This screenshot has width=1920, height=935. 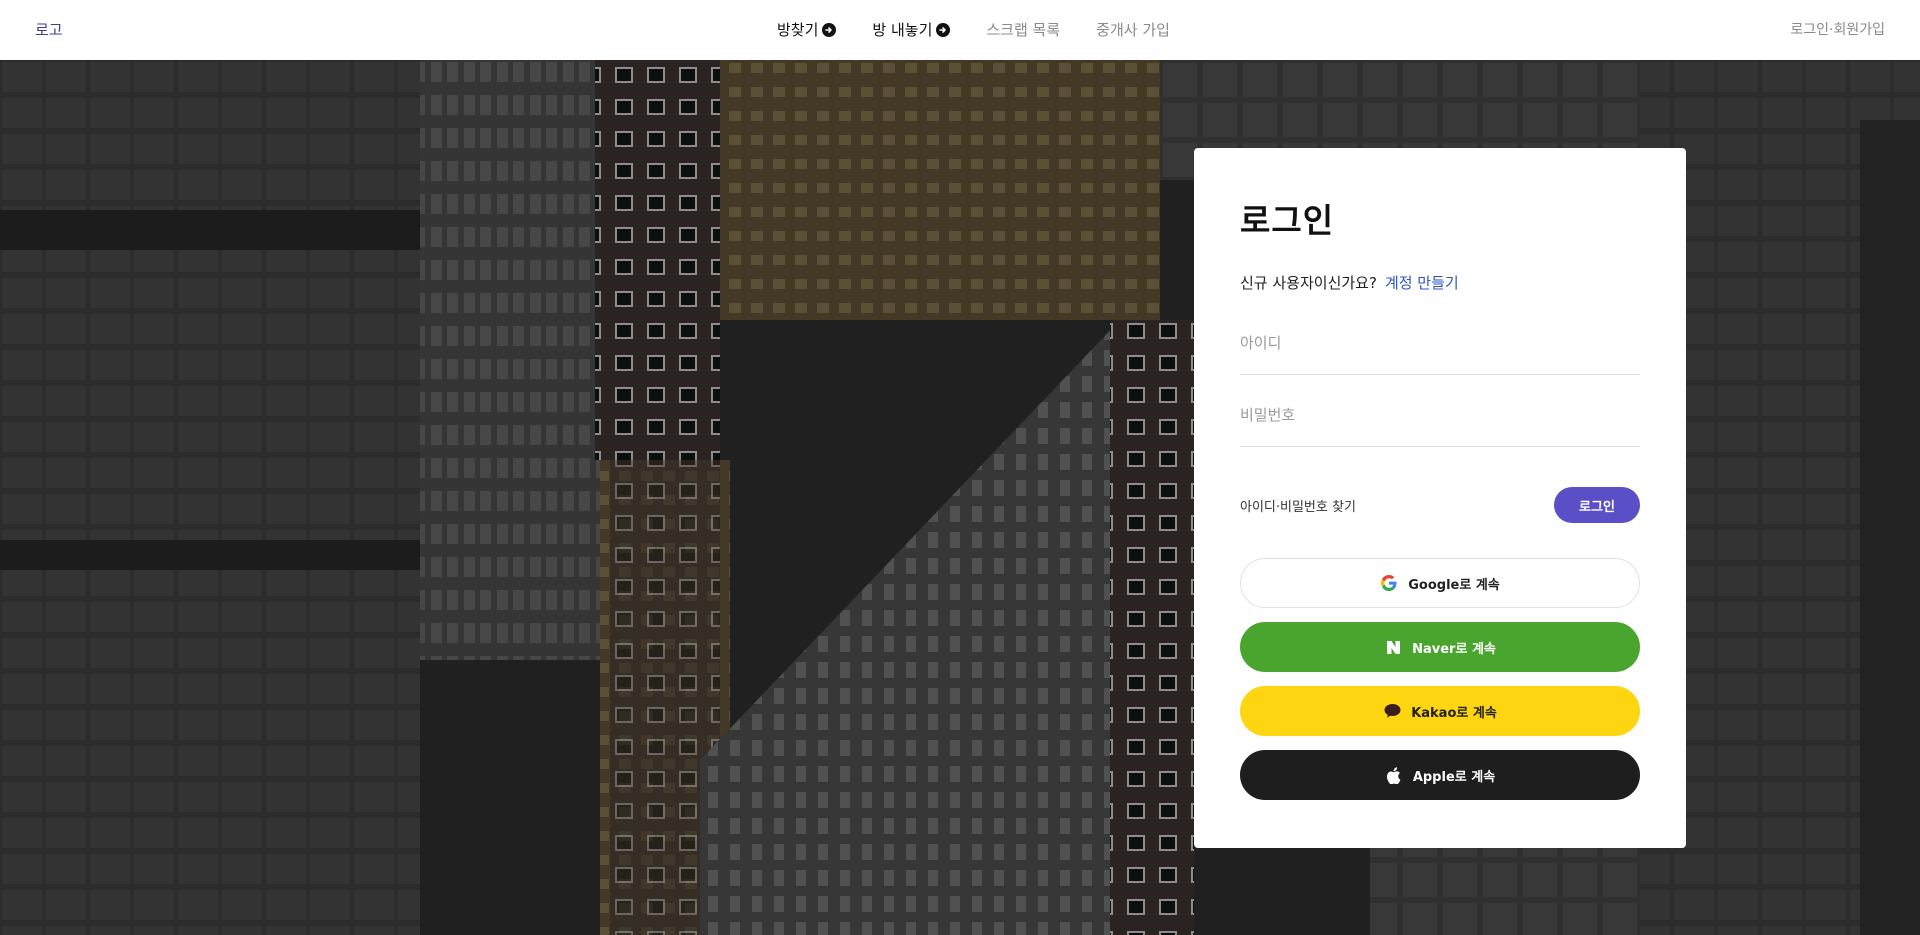 I want to click on apple-login-label: Apple로 계속, so click(x=1454, y=777).